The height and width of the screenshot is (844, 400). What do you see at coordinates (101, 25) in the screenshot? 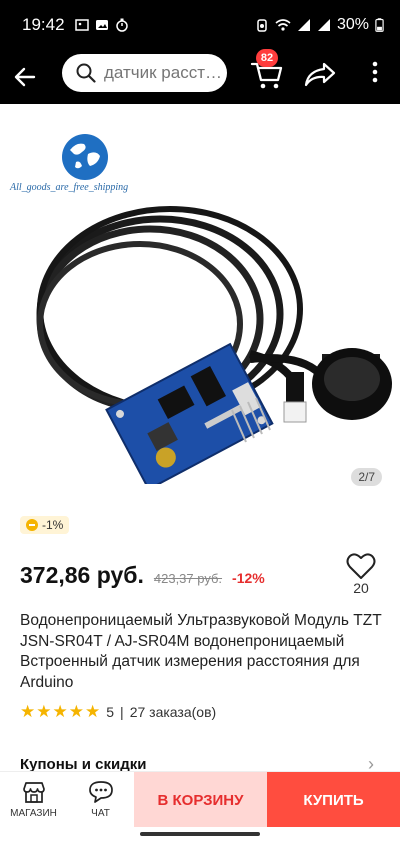
I see `photo-icon` at bounding box center [101, 25].